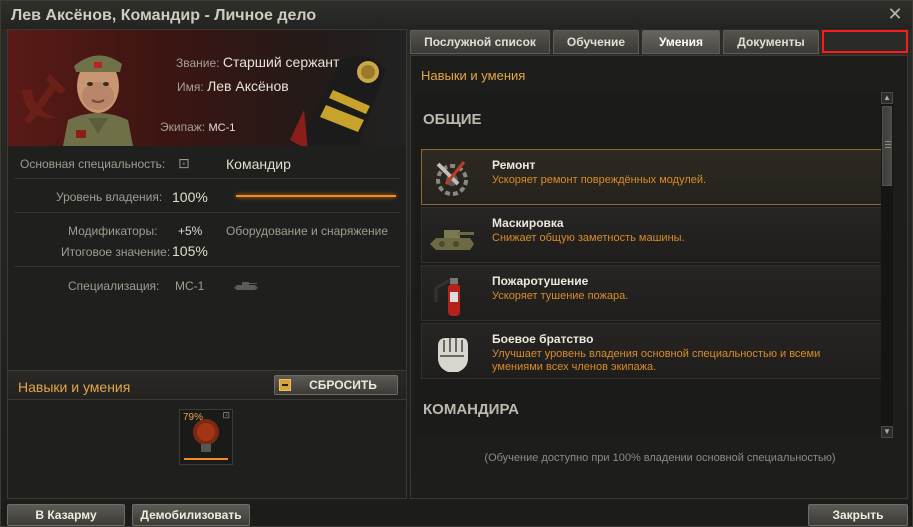  Describe the element at coordinates (895, 14) in the screenshot. I see `close-icon: ✕` at that location.